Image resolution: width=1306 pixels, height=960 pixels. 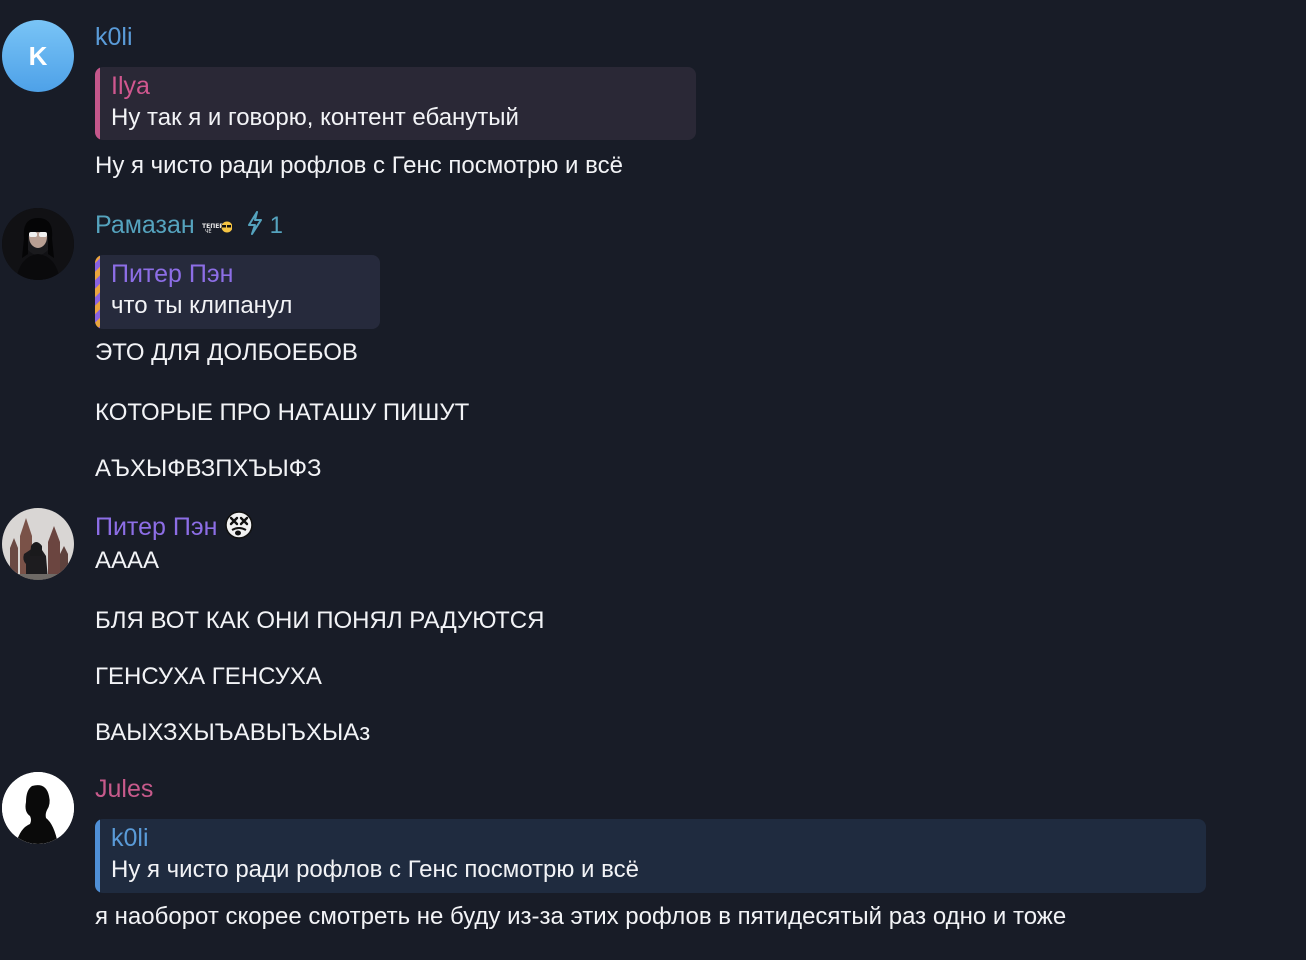 I want to click on reply-quote: Ilya Ну так я и говорю, контент ебанутый, so click(x=395, y=103).